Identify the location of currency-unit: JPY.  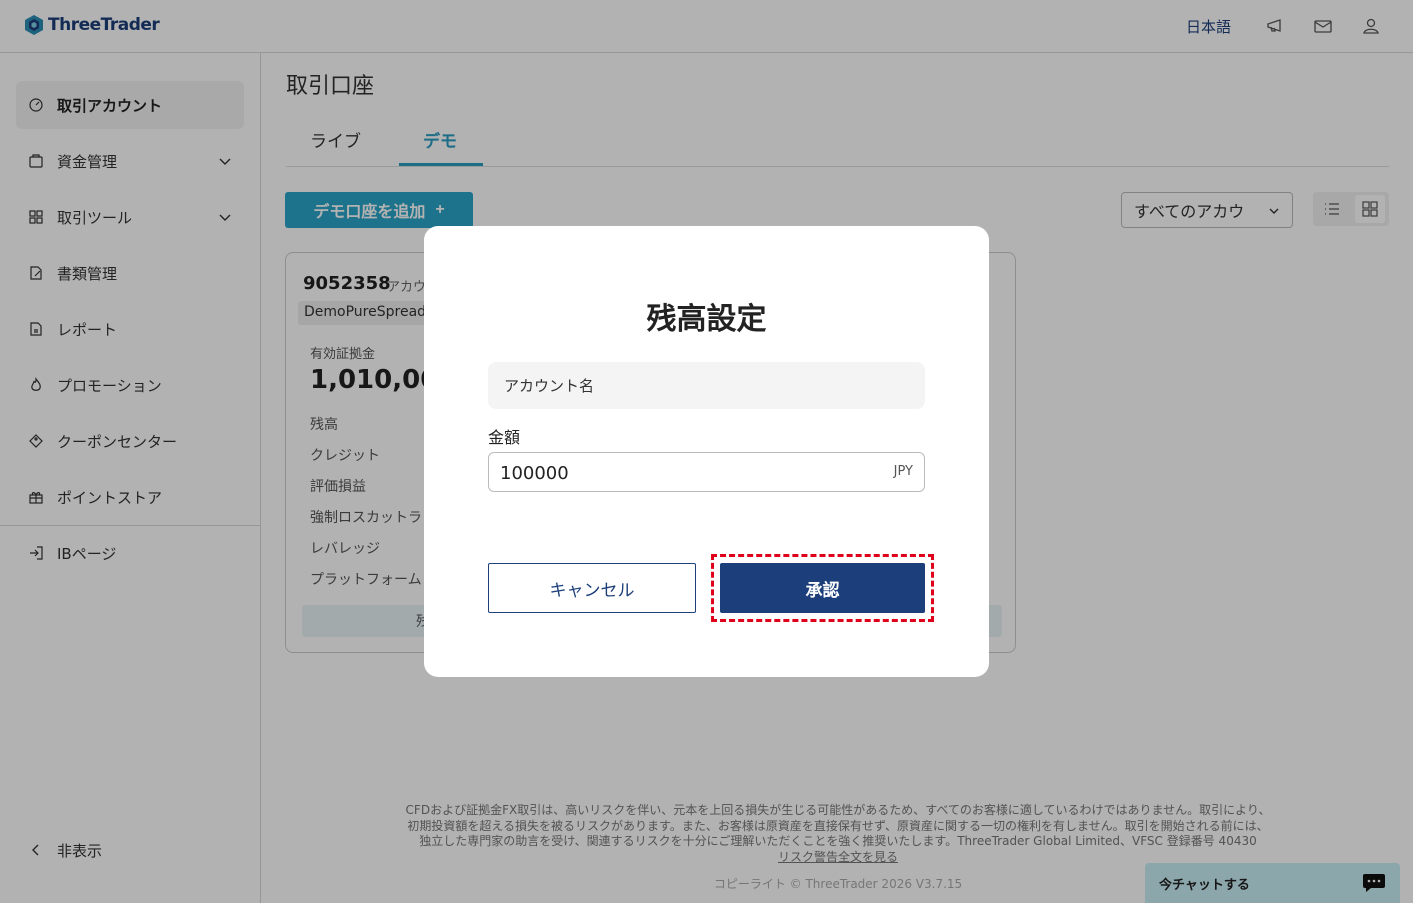
(903, 471).